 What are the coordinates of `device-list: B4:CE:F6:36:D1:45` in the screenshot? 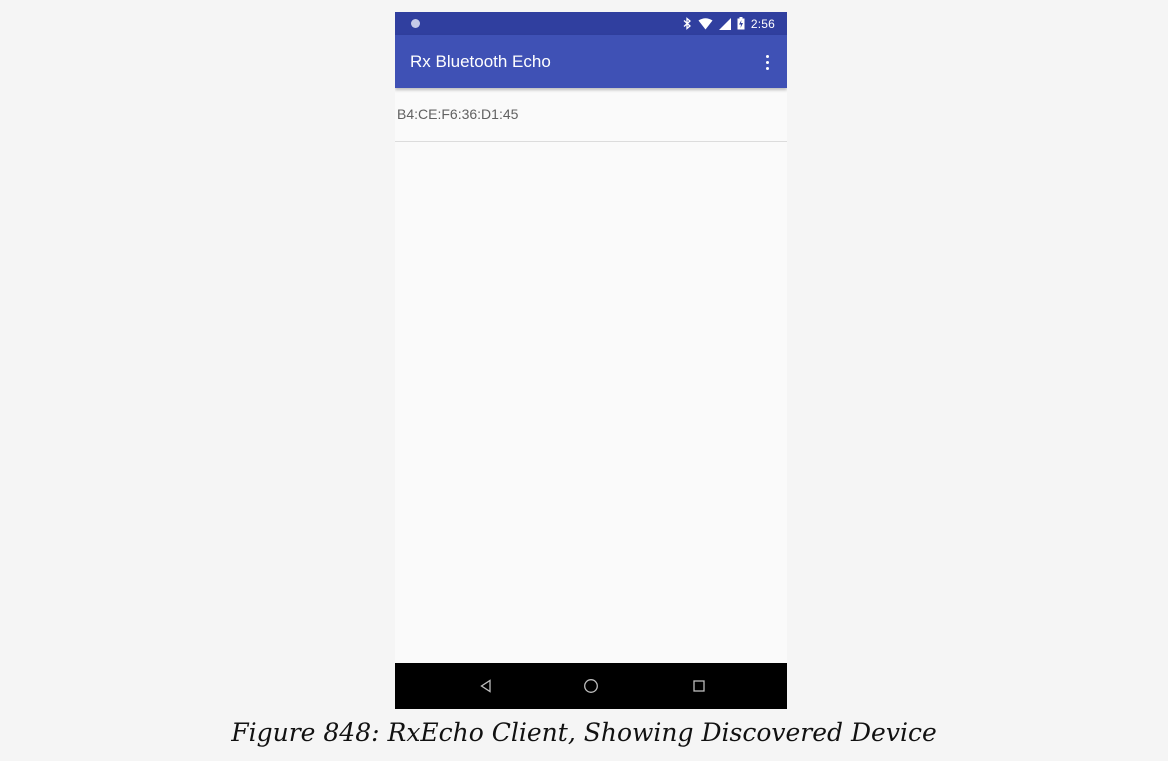 It's located at (591, 115).